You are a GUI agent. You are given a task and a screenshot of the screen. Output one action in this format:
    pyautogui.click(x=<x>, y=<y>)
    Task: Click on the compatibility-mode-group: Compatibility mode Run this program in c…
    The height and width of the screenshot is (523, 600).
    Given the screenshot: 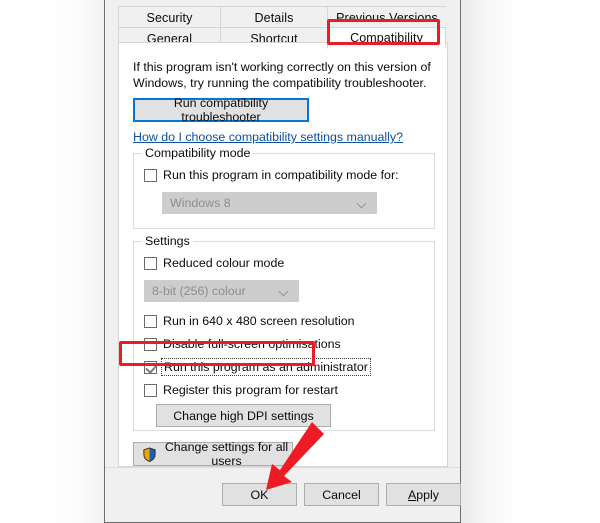 What is the action you would take?
    pyautogui.click(x=284, y=187)
    